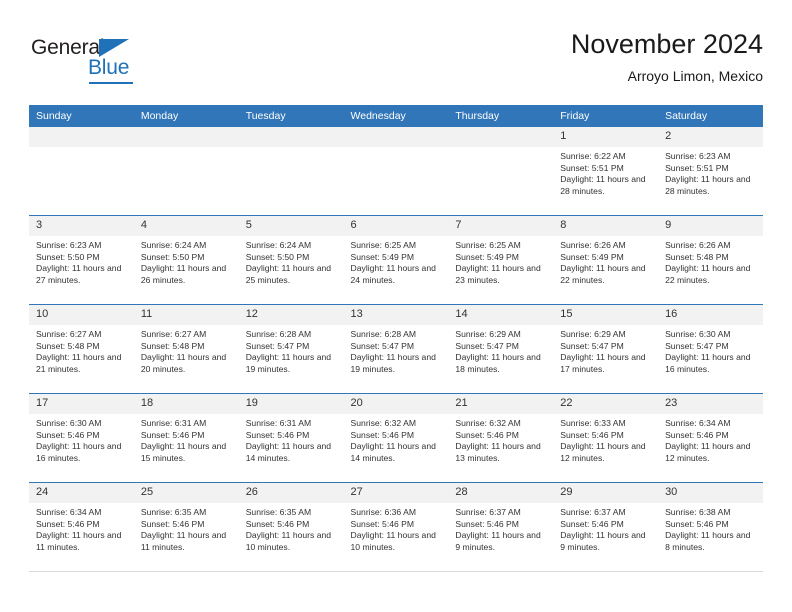 The height and width of the screenshot is (612, 792). I want to click on daylight-text: Daylight: 11 hours and 18 minutes., so click(498, 363).